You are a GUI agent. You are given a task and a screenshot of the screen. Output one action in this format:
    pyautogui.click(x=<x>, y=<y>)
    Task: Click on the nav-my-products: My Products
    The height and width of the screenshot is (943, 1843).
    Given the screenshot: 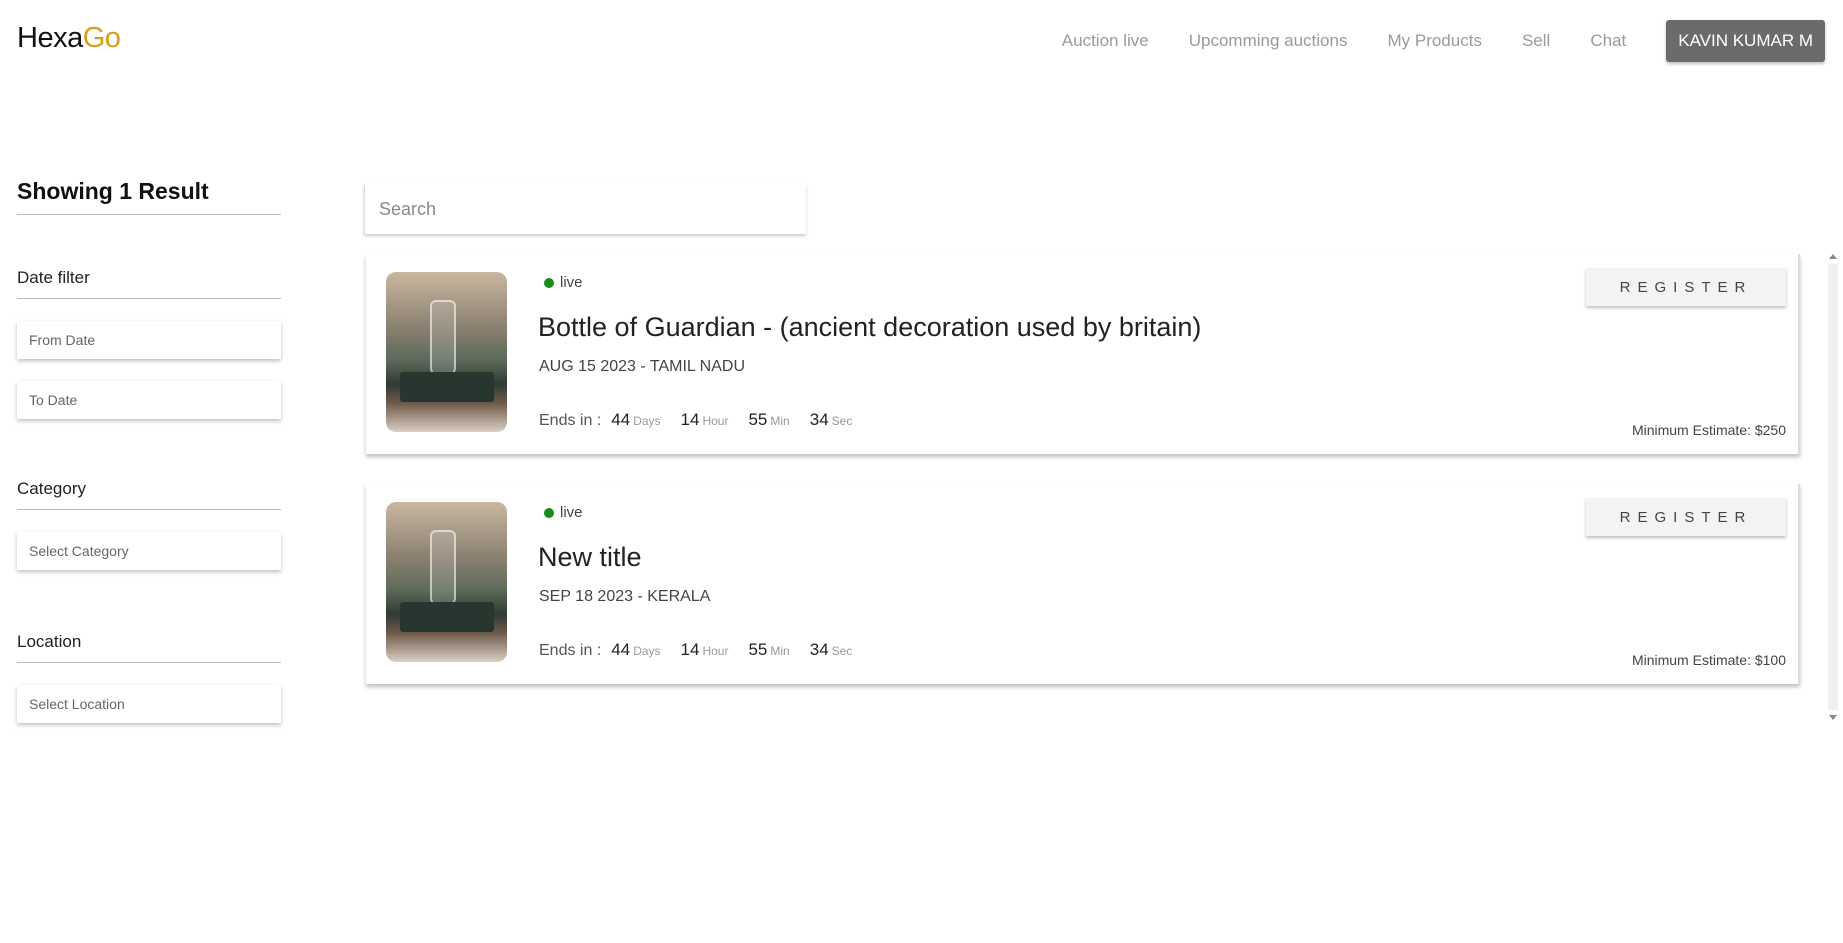 What is the action you would take?
    pyautogui.click(x=1434, y=41)
    